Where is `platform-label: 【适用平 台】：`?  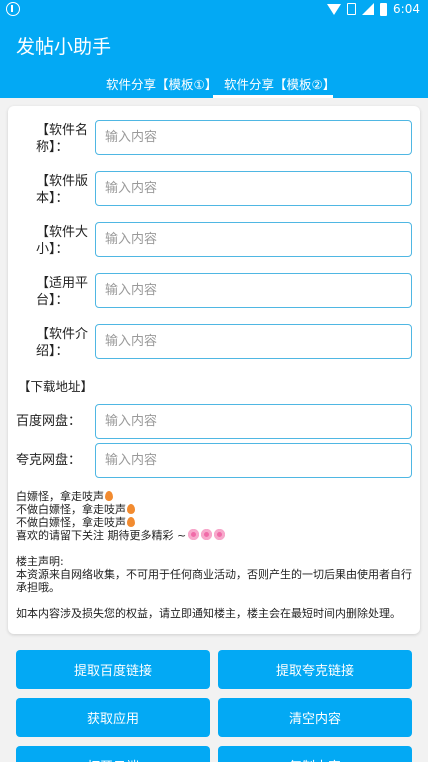
platform-label: 【适用平 台】： is located at coordinates (62, 292).